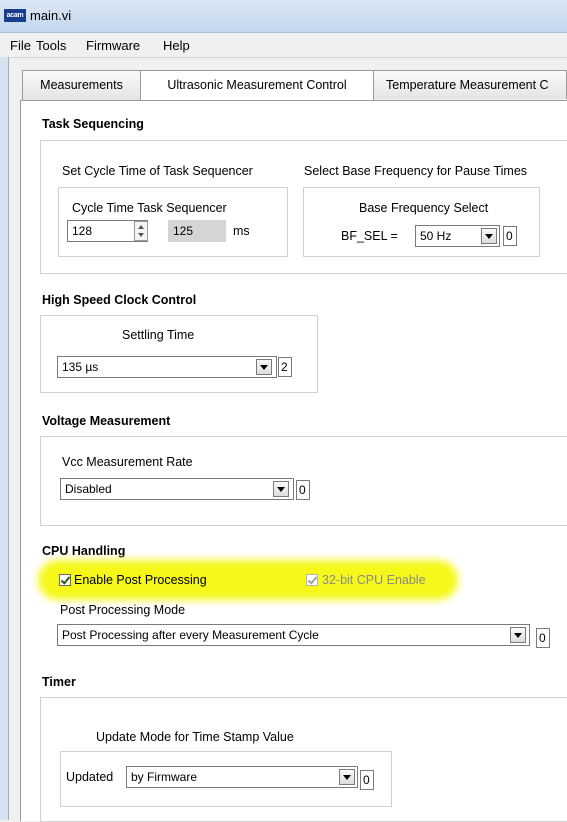 The height and width of the screenshot is (822, 567). Describe the element at coordinates (367, 780) in the screenshot. I see `updated-mode-index: 0` at that location.